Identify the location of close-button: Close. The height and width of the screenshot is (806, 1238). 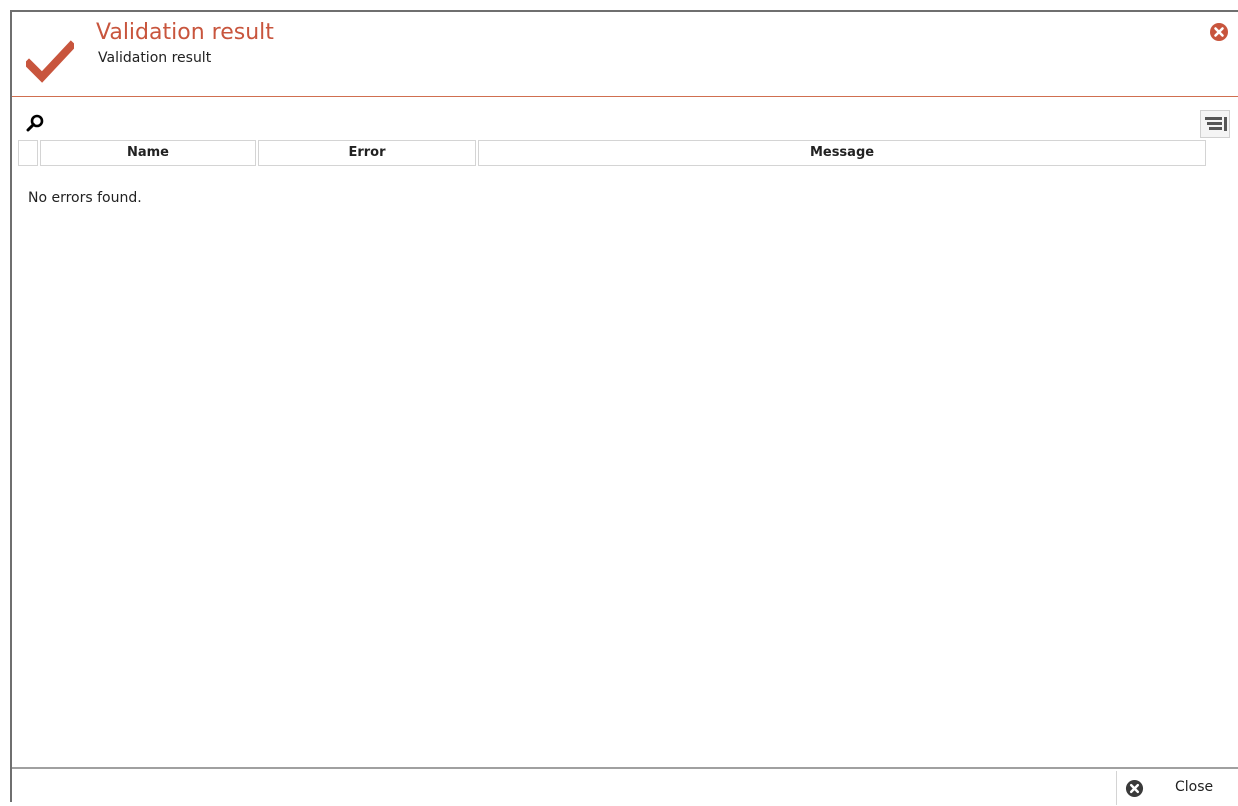
(1176, 788).